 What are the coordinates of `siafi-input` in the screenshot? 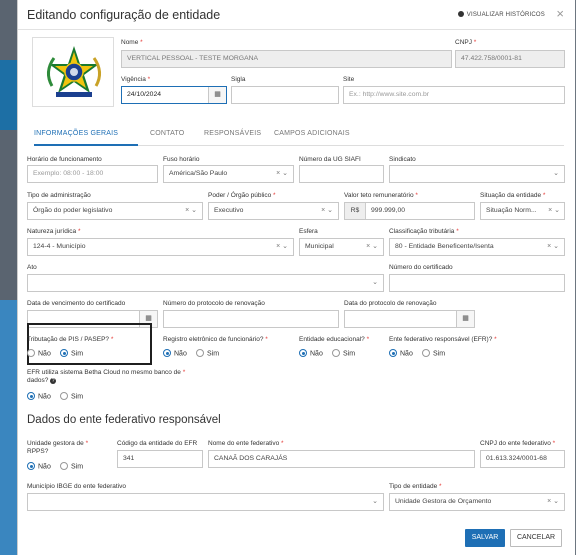 It's located at (341, 174).